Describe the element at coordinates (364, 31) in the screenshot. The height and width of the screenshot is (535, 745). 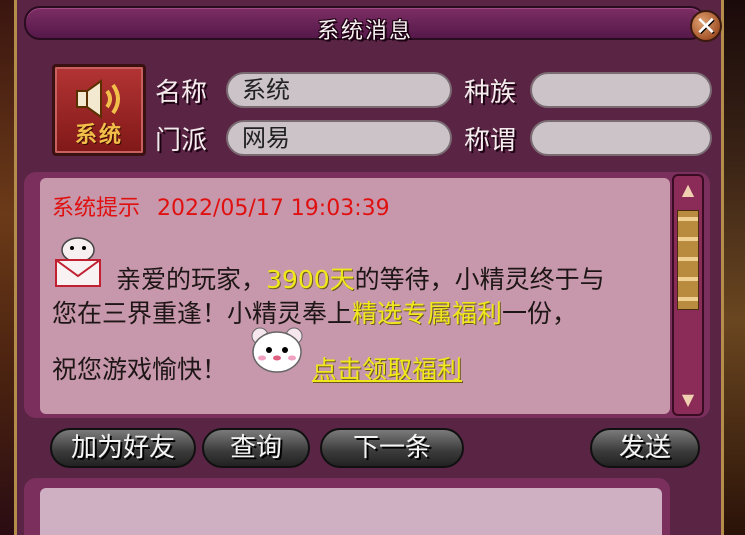
I see `window-title: 系统消息` at that location.